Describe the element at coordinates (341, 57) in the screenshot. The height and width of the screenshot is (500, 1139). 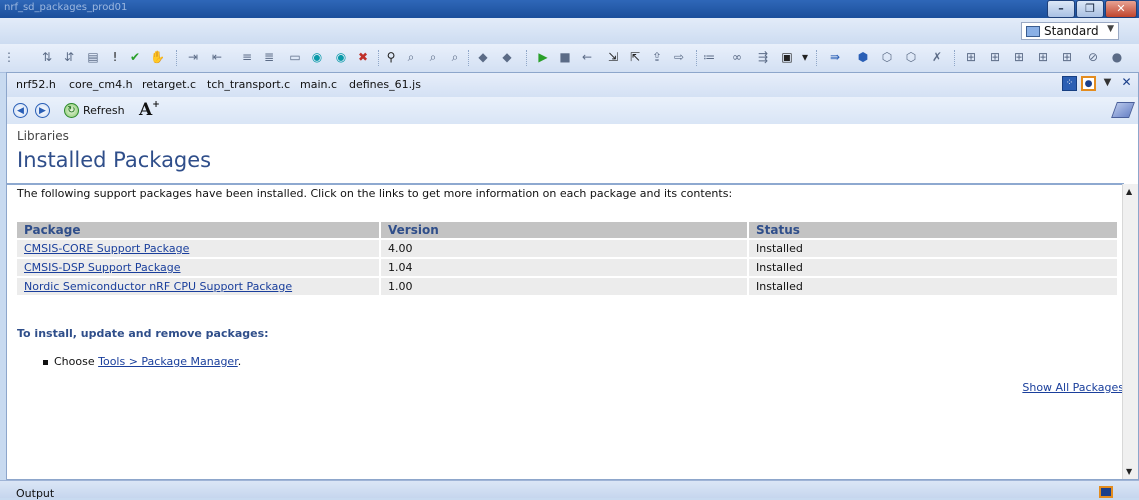
I see `bookmark-next-icon: ◉` at that location.